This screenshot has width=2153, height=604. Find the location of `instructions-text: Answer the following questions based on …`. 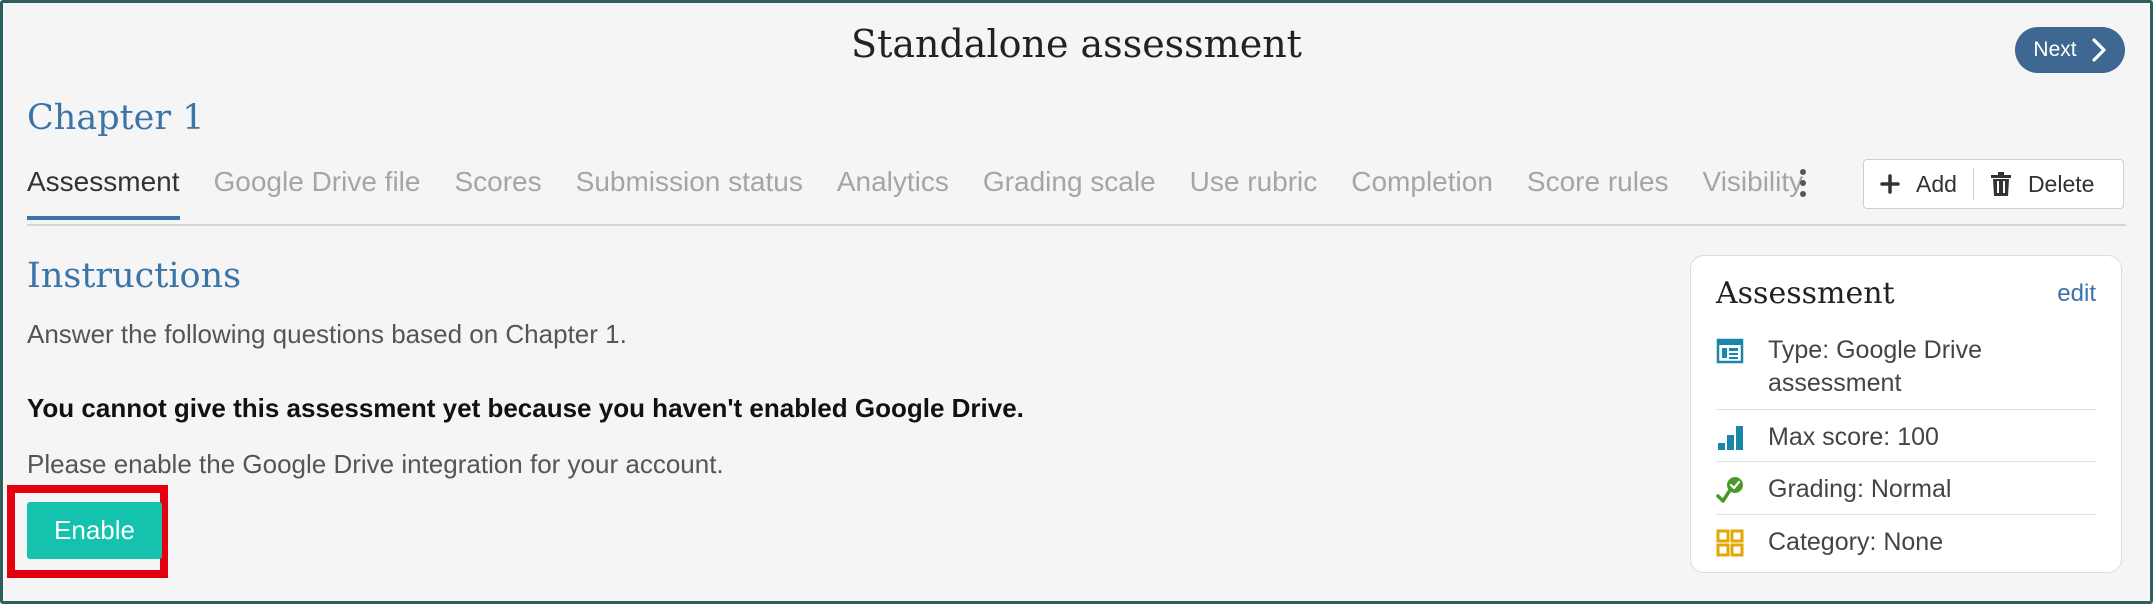

instructions-text: Answer the following questions based on … is located at coordinates (327, 334).